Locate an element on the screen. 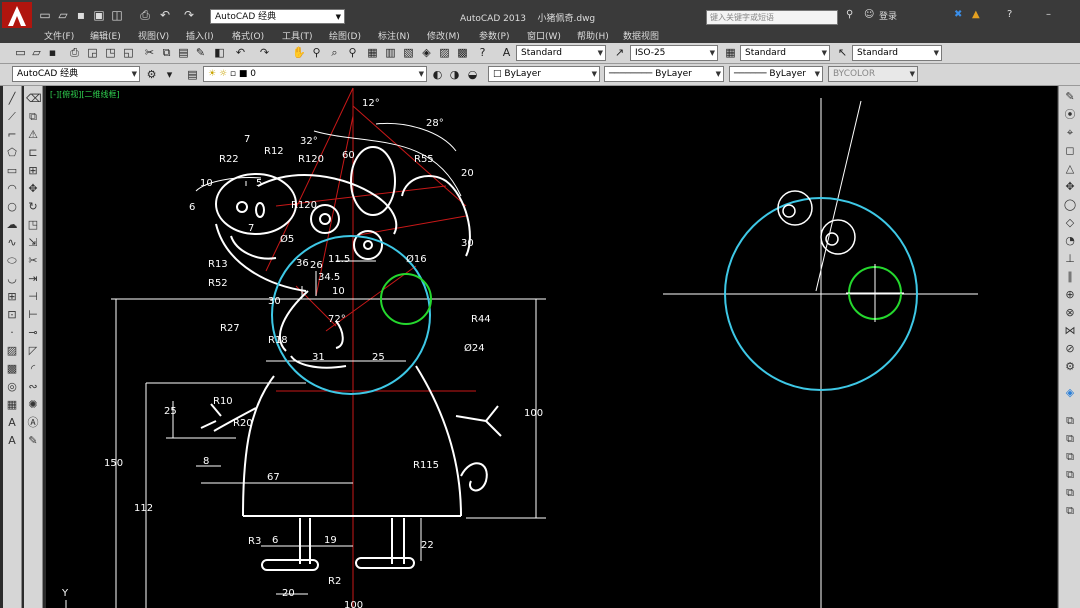 The width and height of the screenshot is (1080, 608). measure-icon: ✎ is located at coordinates (1070, 97).